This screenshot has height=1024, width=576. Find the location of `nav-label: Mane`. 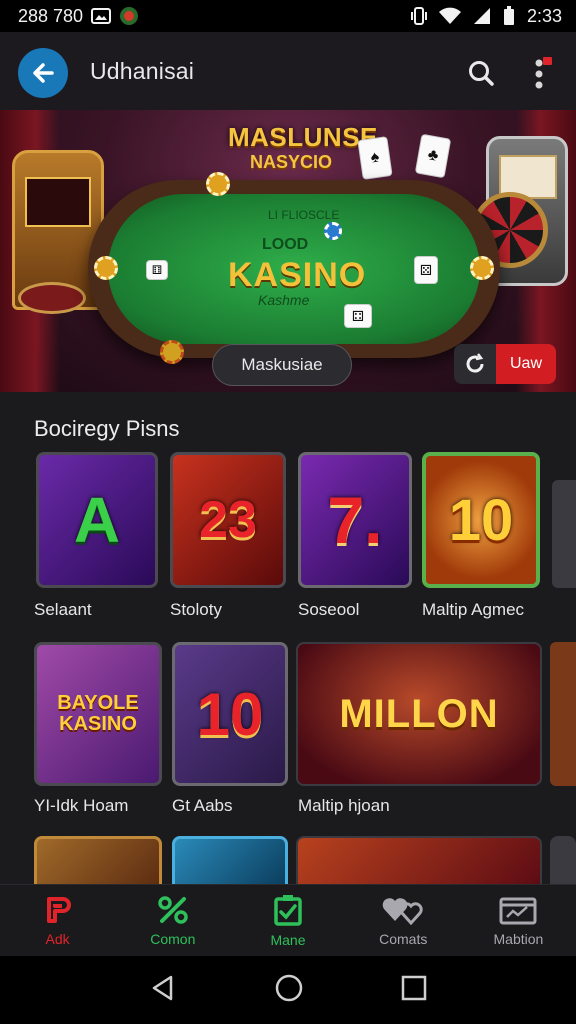

nav-label: Mane is located at coordinates (288, 939).